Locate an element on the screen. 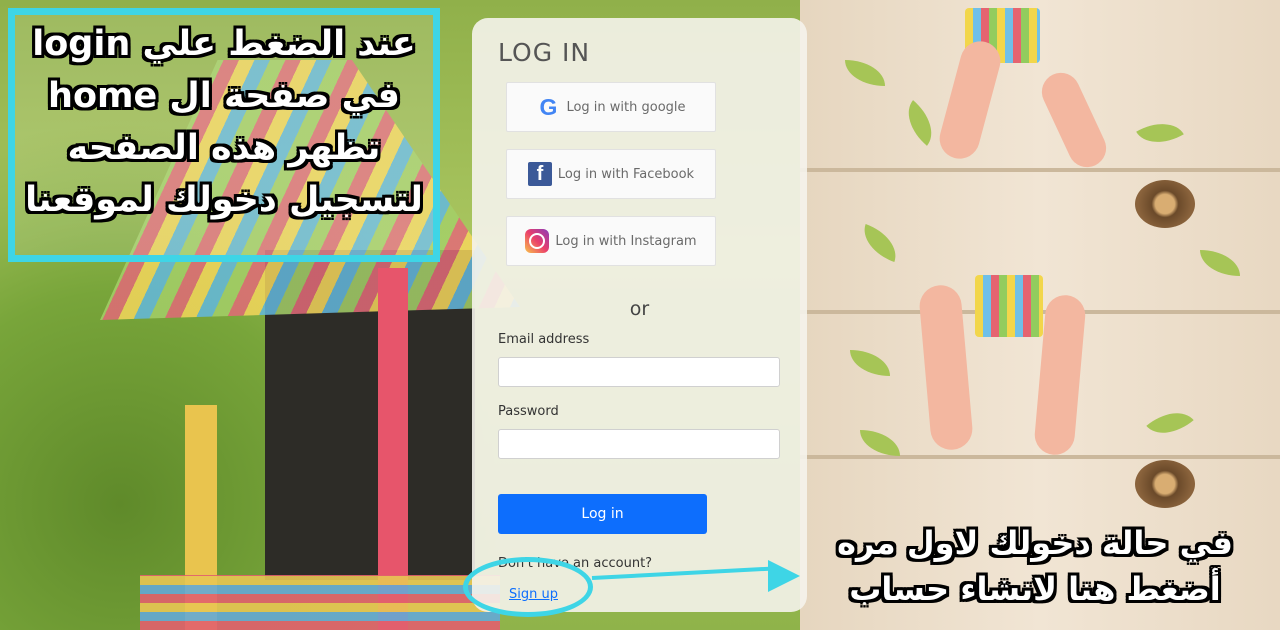 The height and width of the screenshot is (630, 1280). email-label: Email address is located at coordinates (544, 339).